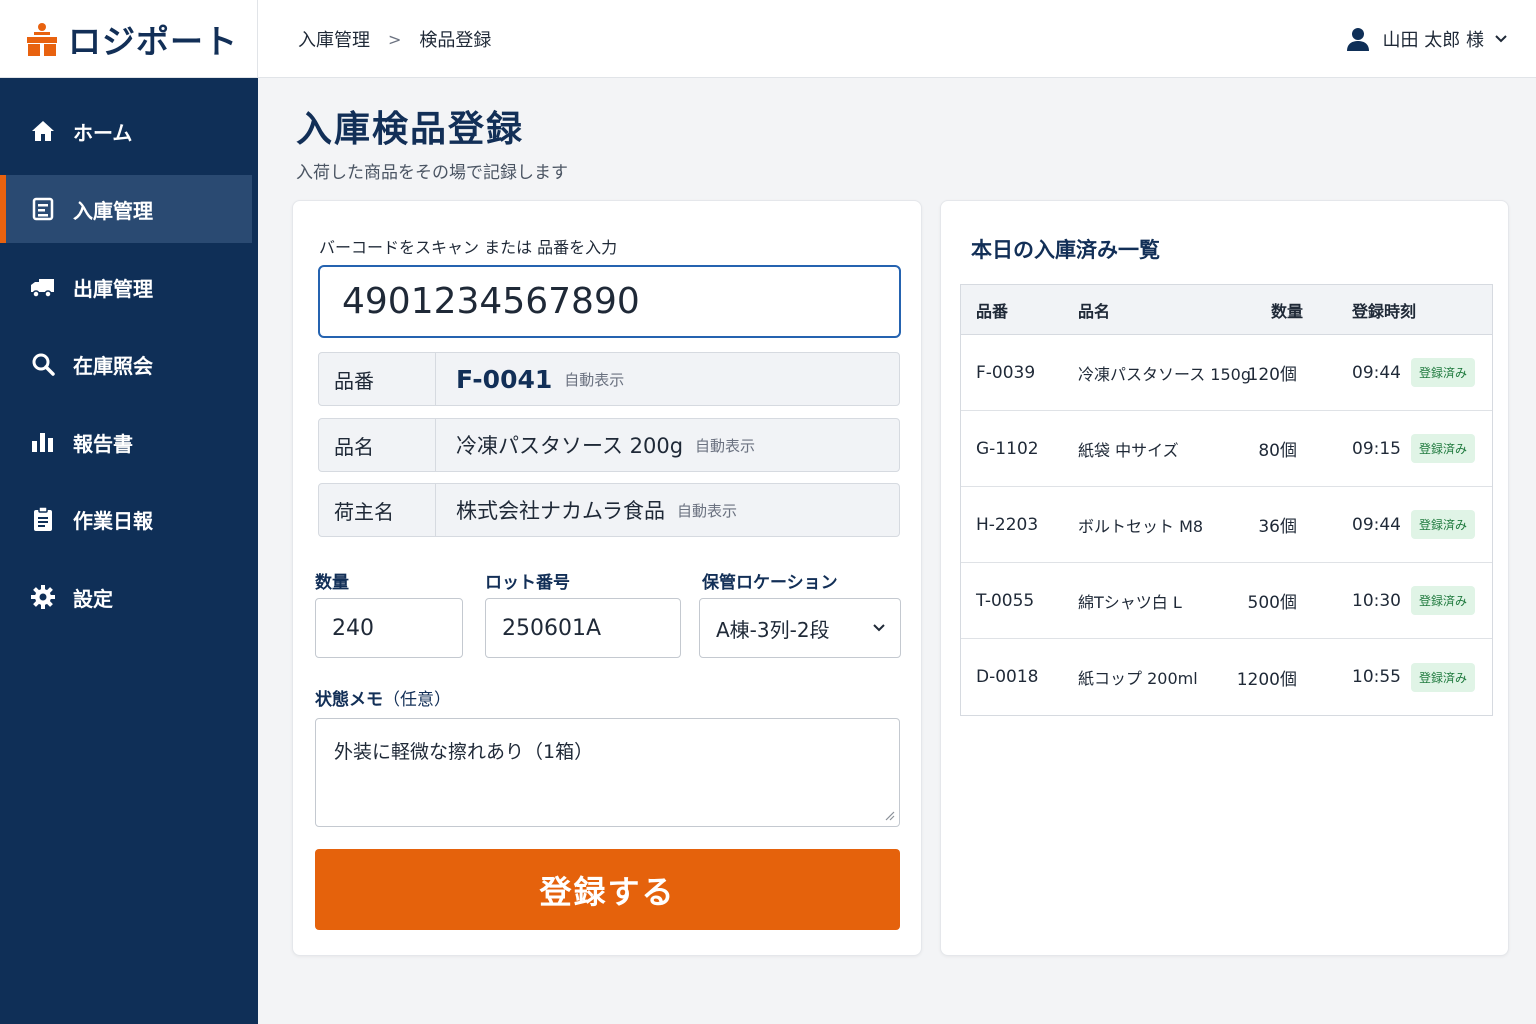  Describe the element at coordinates (43, 442) in the screenshot. I see `bar-chart-icon` at that location.